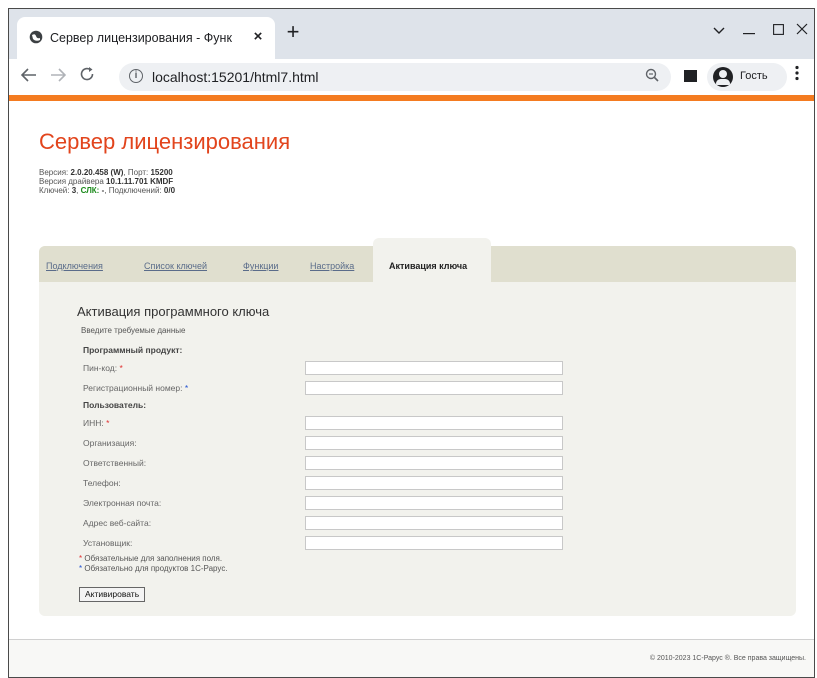 This screenshot has height=678, width=817. Describe the element at coordinates (332, 266) in the screenshot. I see `tab-settings: Настройка` at that location.